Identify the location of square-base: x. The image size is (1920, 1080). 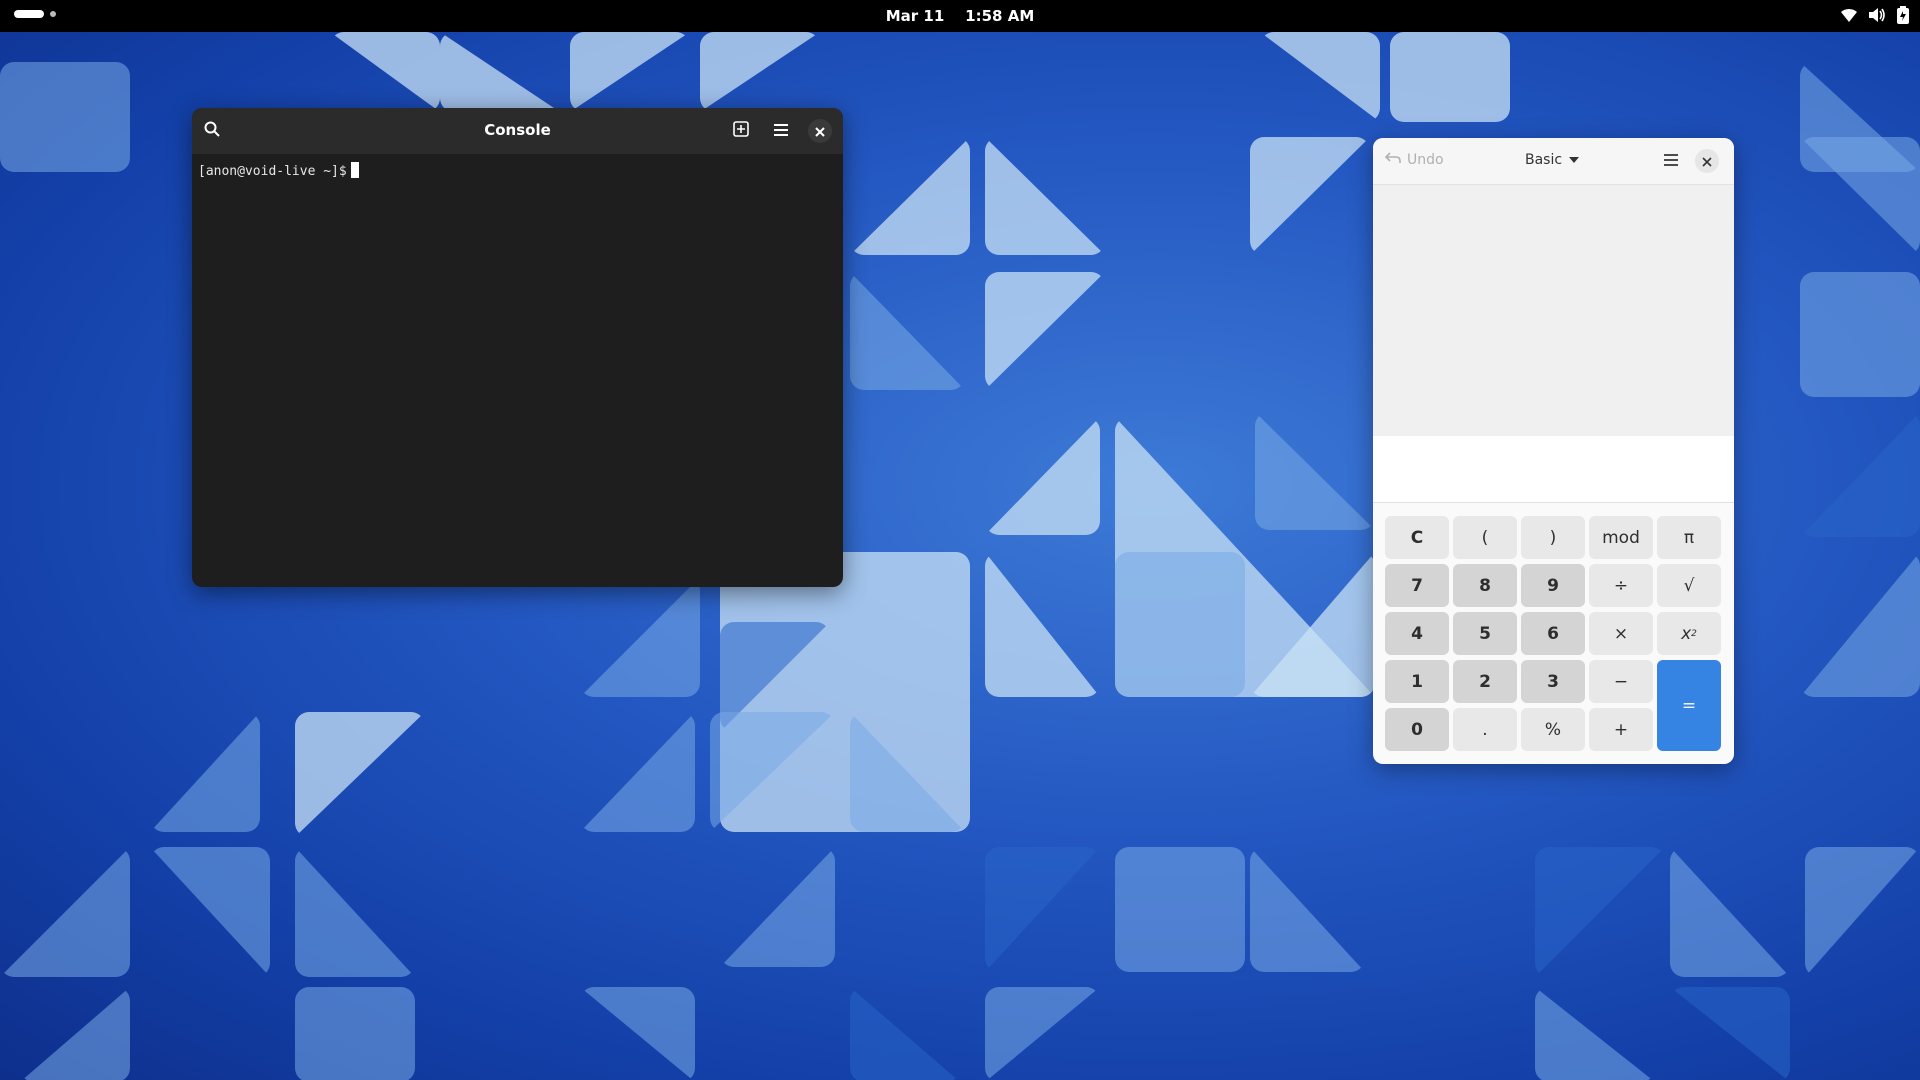
(1686, 633).